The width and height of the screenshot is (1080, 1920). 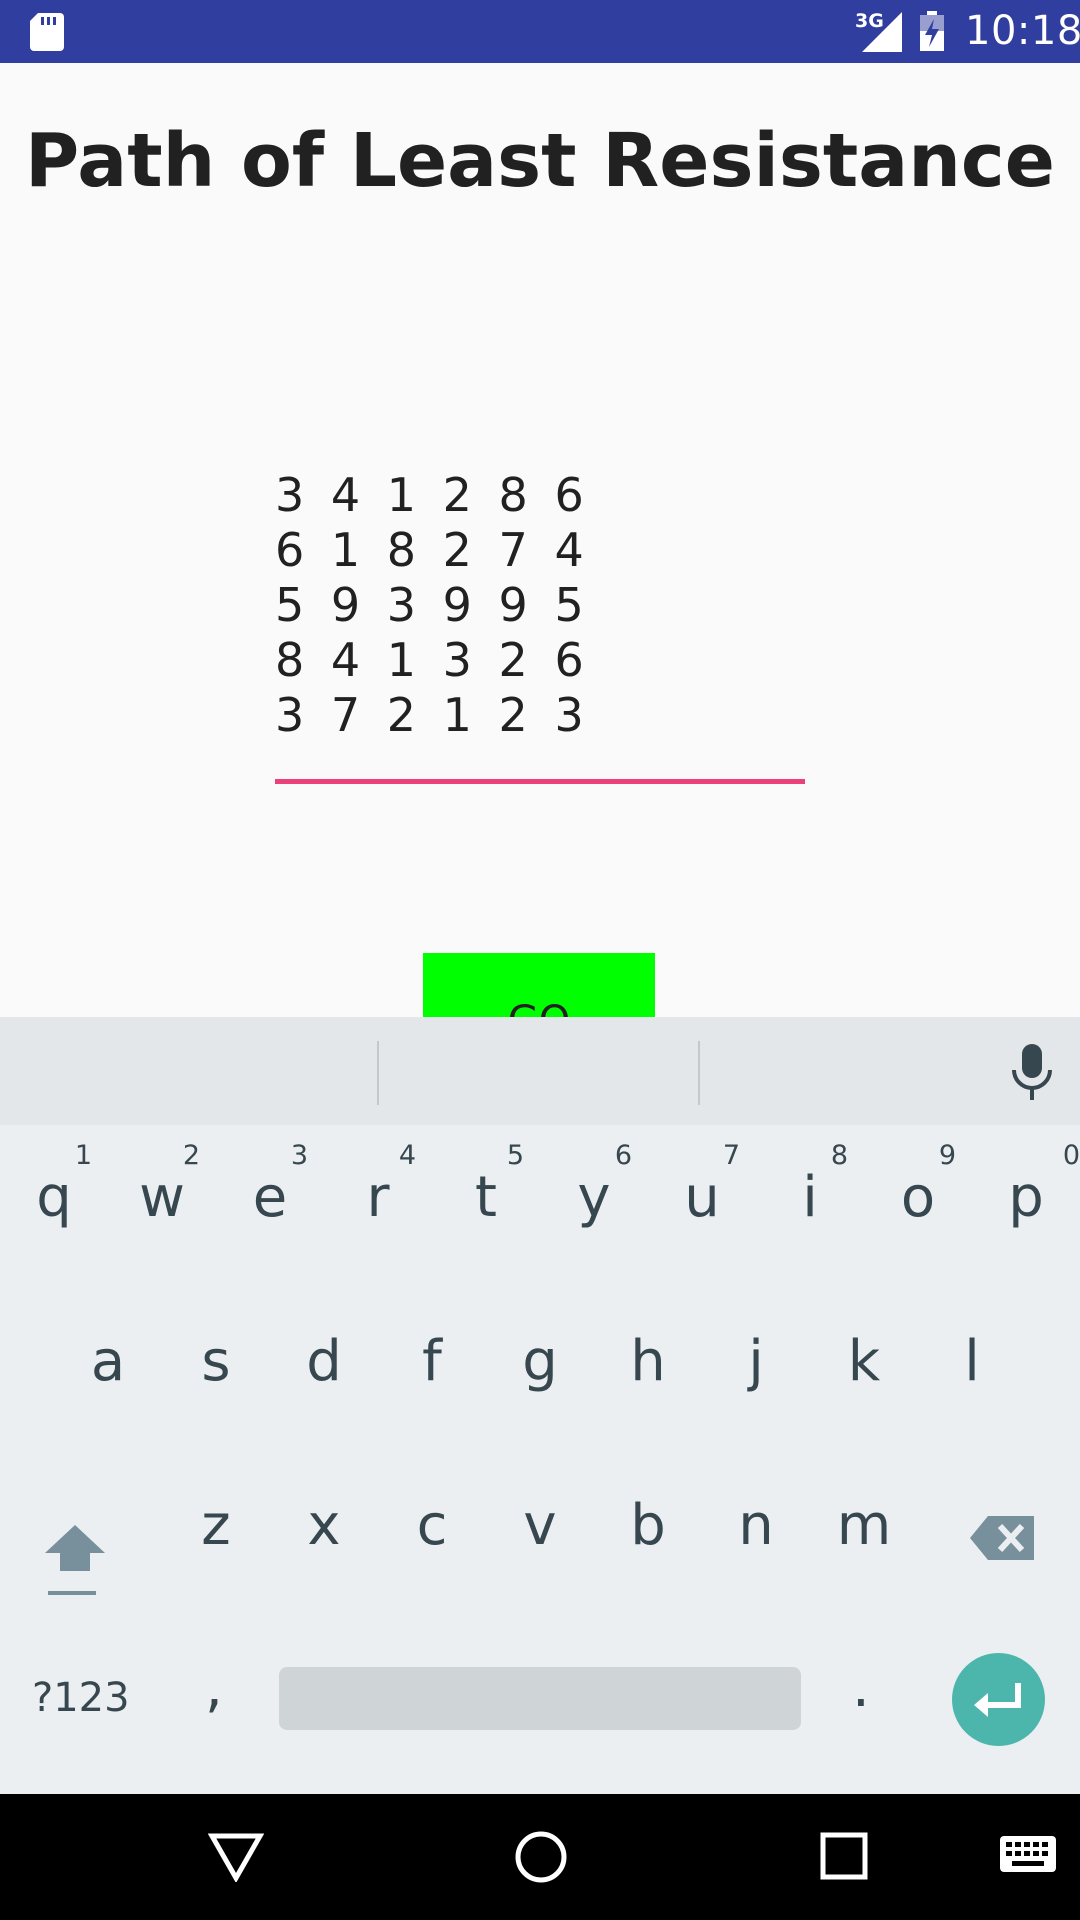 What do you see at coordinates (1032, 1072) in the screenshot?
I see `microphone-icon` at bounding box center [1032, 1072].